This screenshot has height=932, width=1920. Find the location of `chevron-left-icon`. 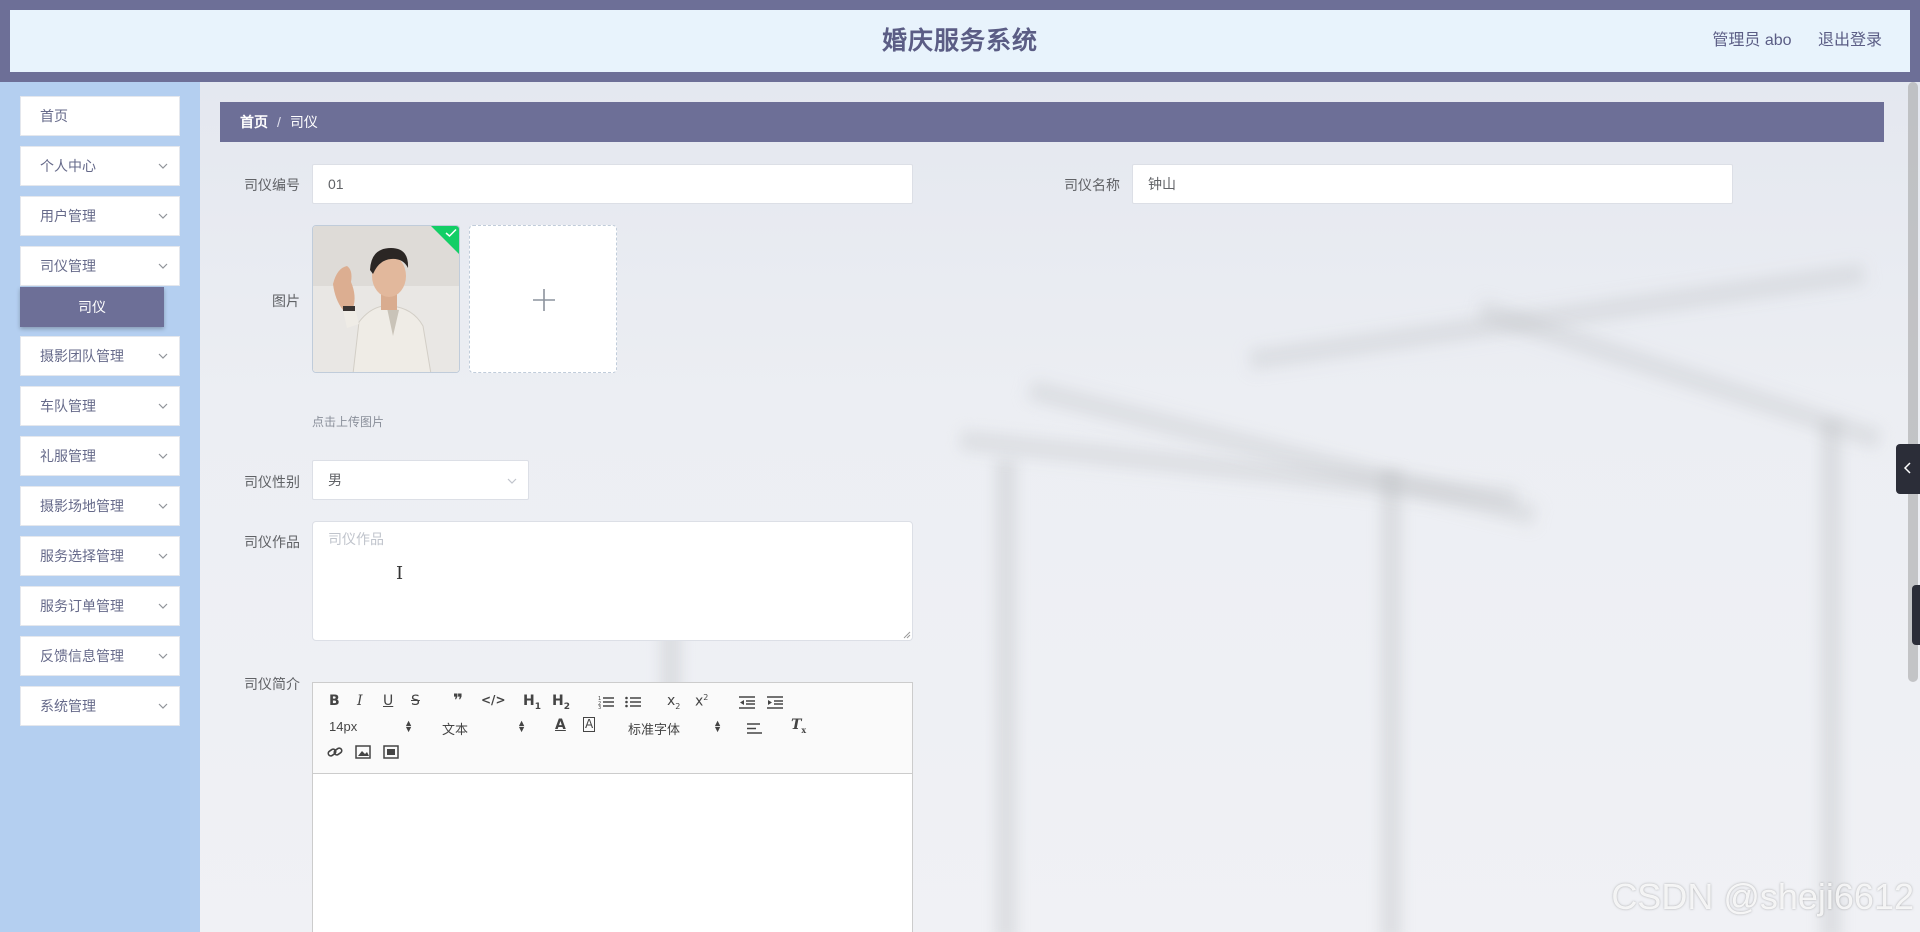

chevron-left-icon is located at coordinates (1907, 468).